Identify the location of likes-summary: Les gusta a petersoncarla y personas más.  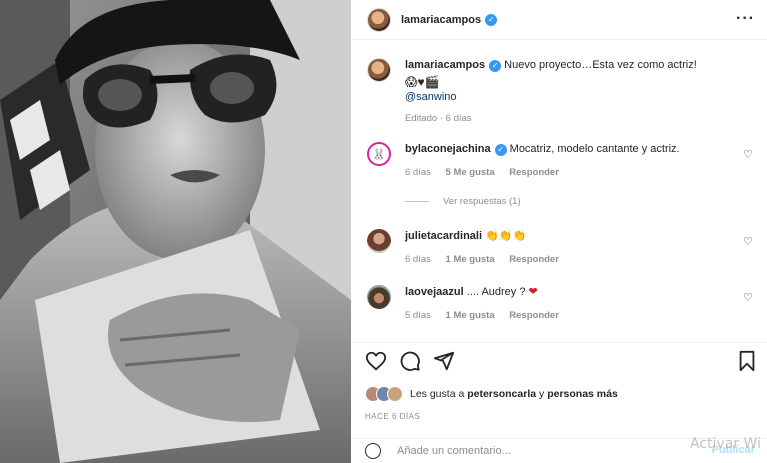
(491, 394).